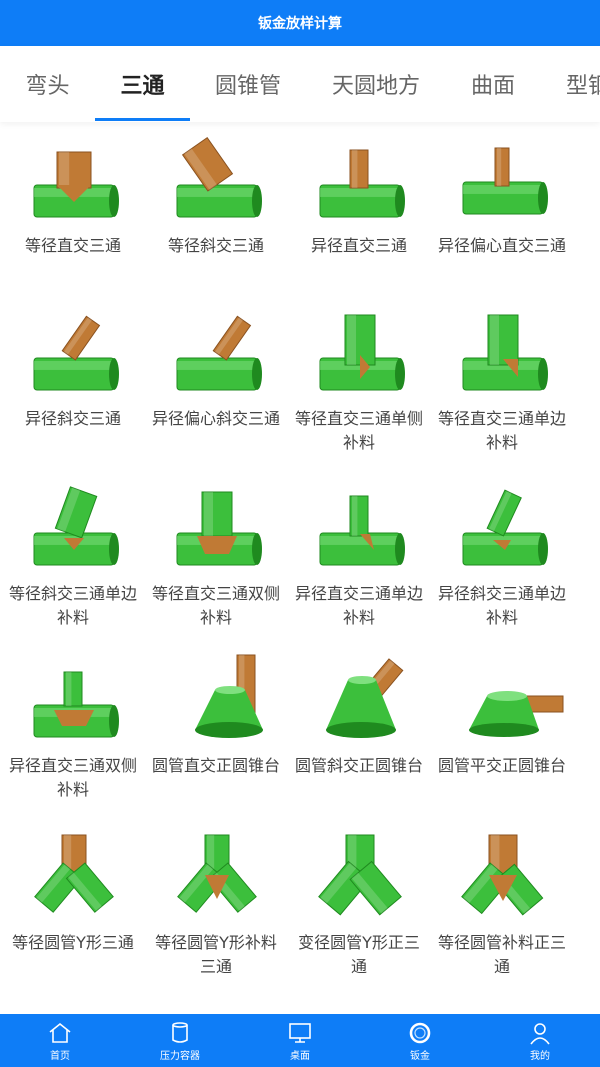  I want to click on fitting-item: 变径圆管Y形正三通, so click(359, 914).